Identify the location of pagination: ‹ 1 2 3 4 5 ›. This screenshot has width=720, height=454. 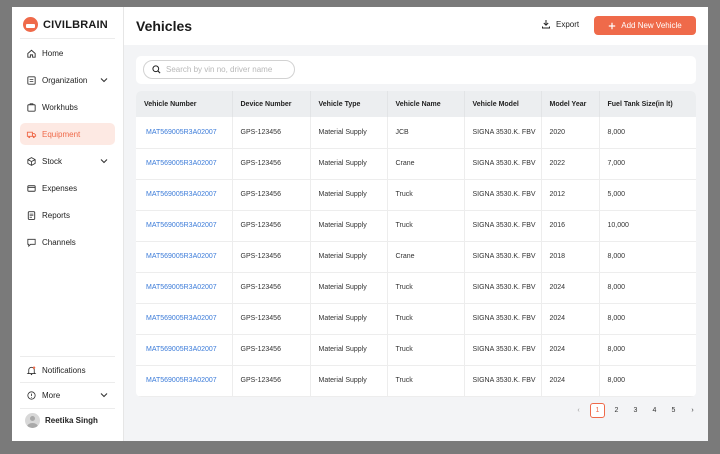
(635, 410).